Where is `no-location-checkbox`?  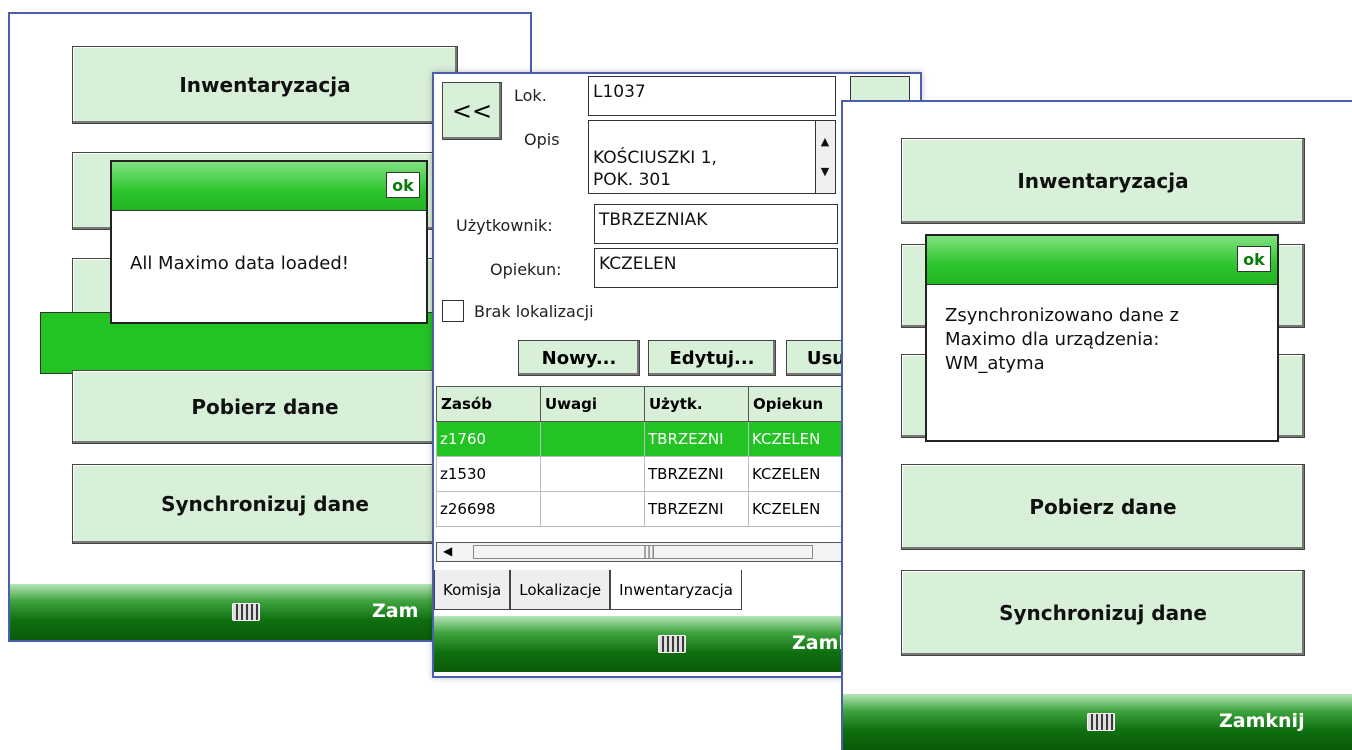
no-location-checkbox is located at coordinates (453, 311).